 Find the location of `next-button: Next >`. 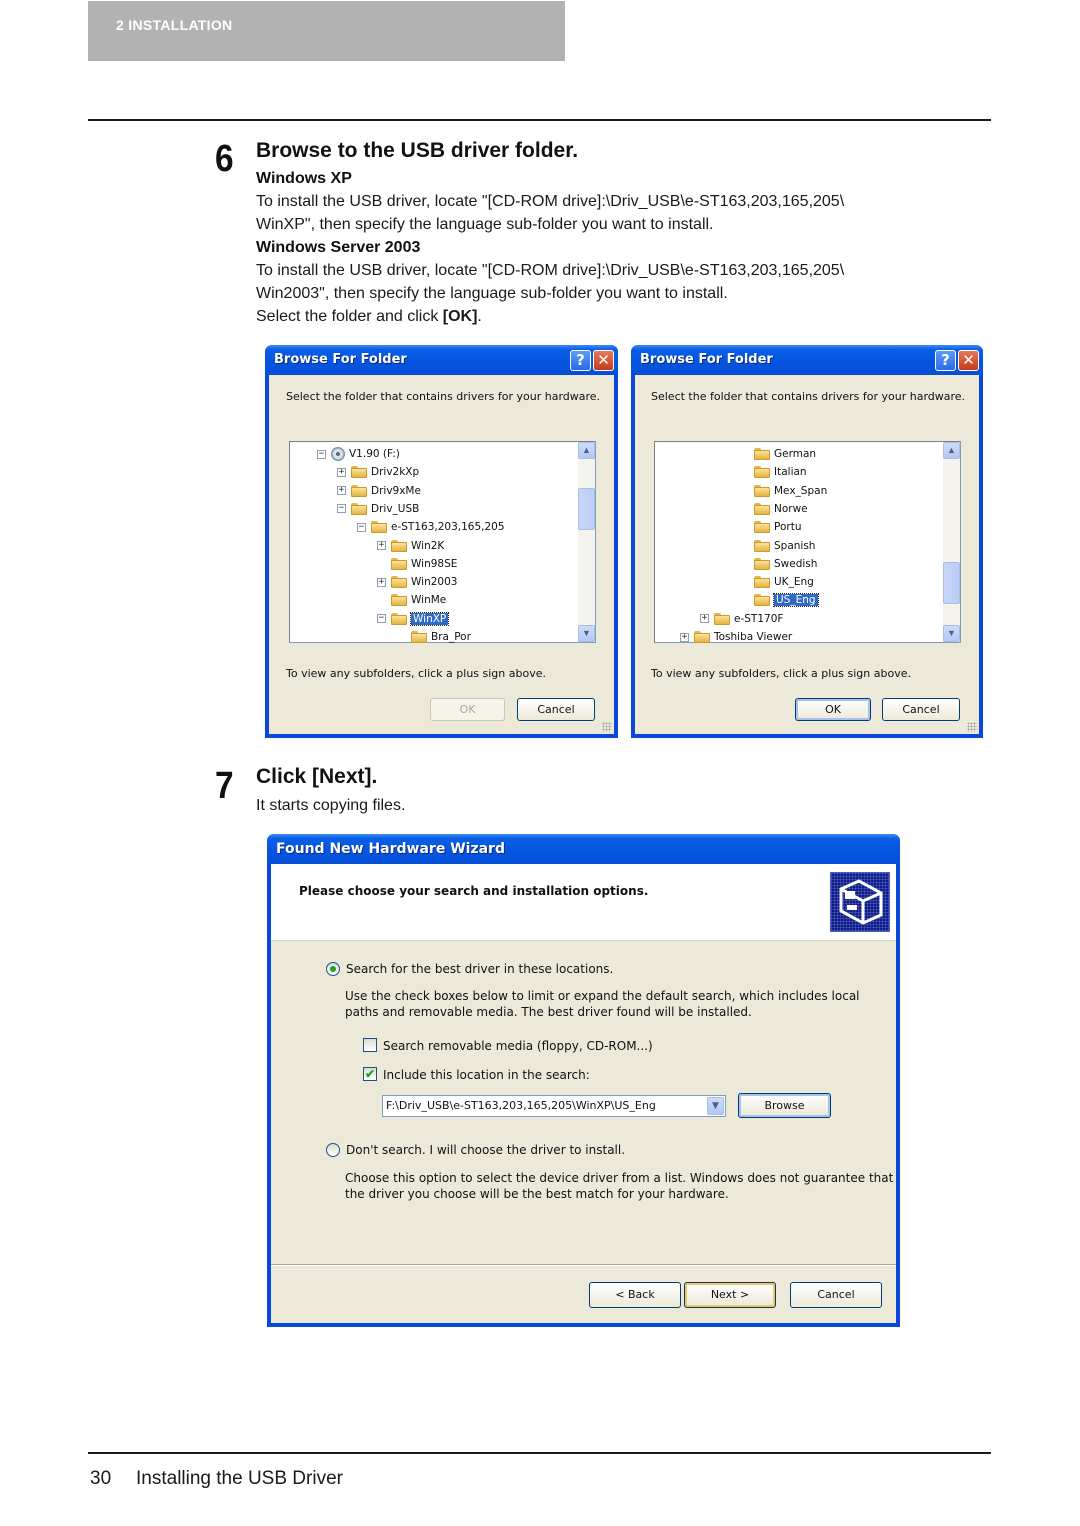

next-button: Next > is located at coordinates (730, 1295).